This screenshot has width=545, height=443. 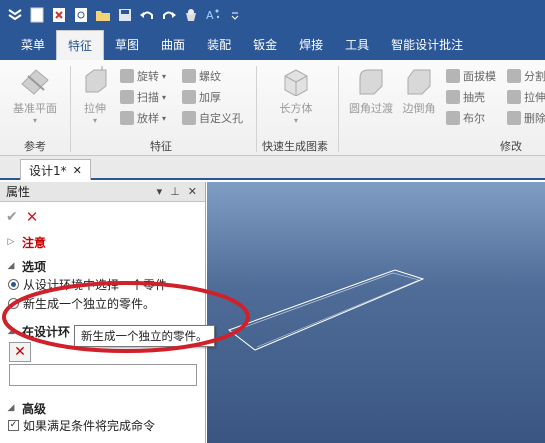 I want to click on tab-sheet-metal: 钣金, so click(x=265, y=45).